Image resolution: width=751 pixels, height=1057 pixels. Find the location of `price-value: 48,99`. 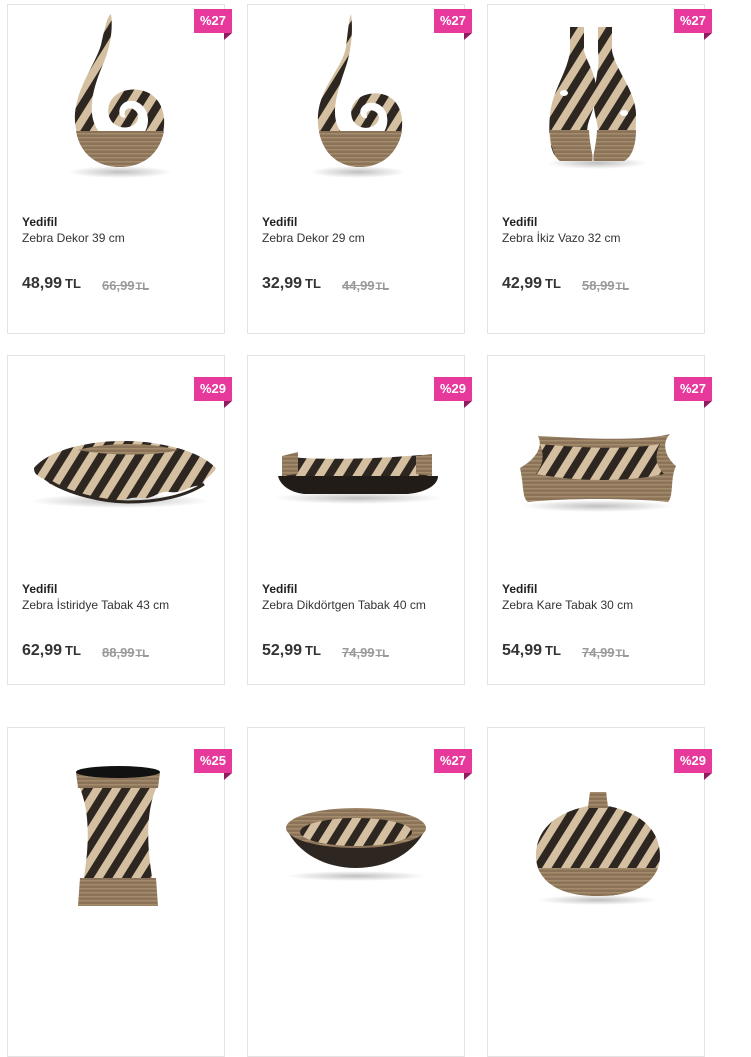

price-value: 48,99 is located at coordinates (42, 283).